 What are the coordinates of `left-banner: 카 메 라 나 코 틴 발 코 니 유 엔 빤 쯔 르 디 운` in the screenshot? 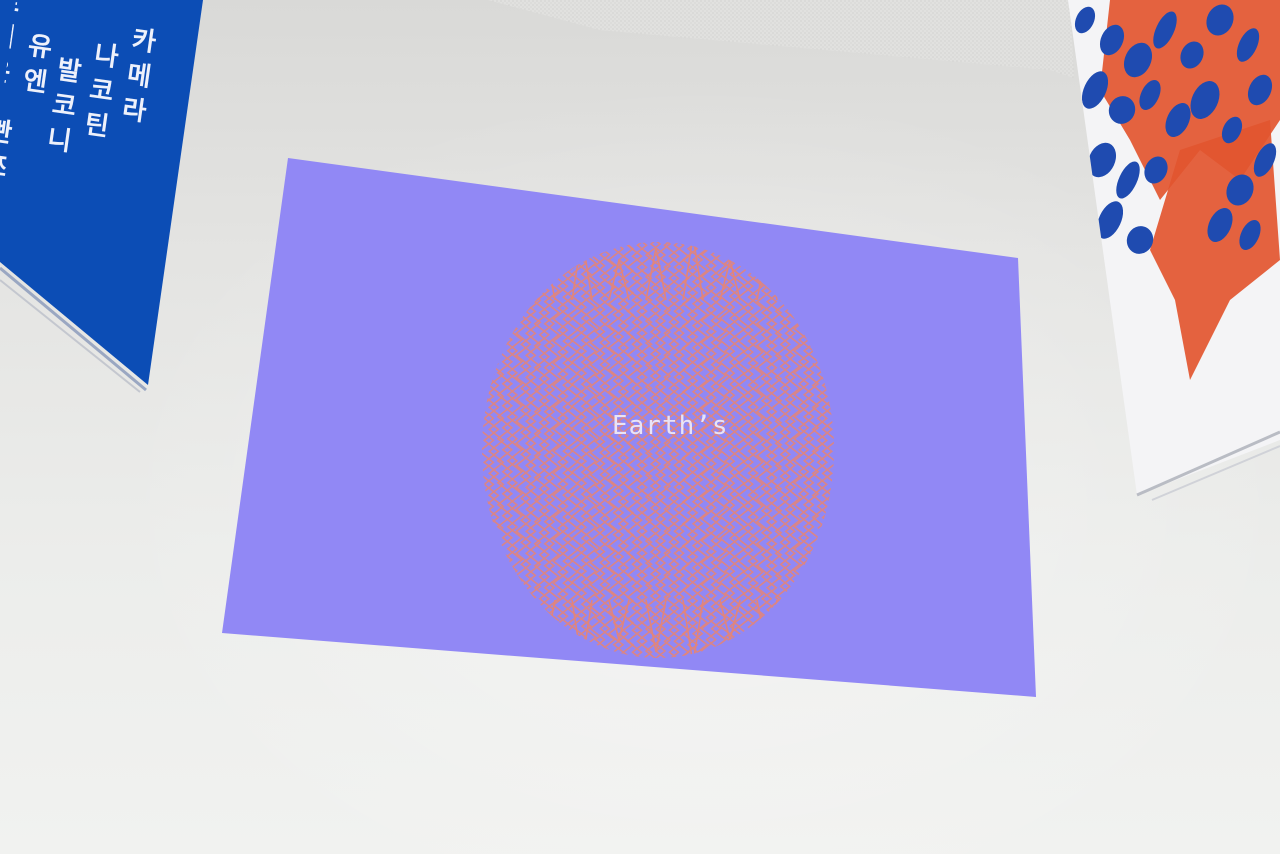 It's located at (101, 196).